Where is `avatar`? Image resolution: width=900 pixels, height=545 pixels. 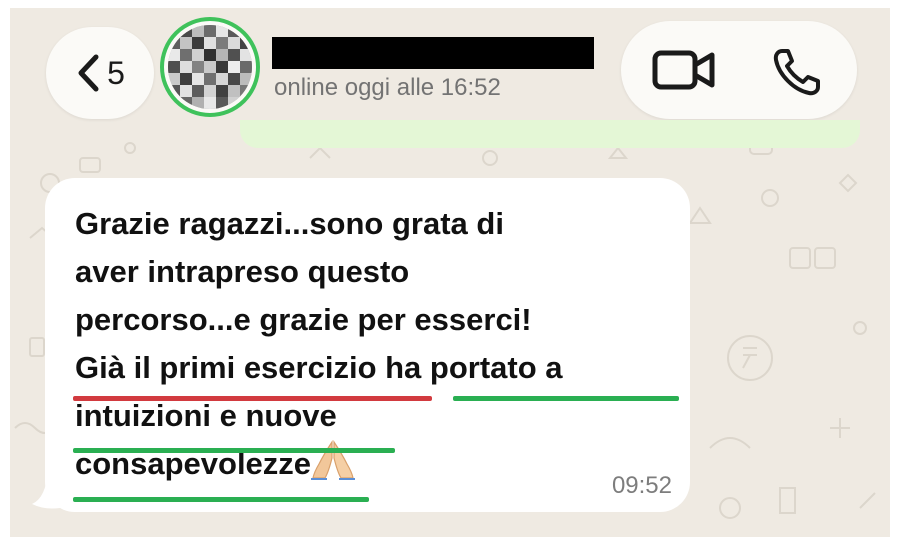
avatar is located at coordinates (210, 67).